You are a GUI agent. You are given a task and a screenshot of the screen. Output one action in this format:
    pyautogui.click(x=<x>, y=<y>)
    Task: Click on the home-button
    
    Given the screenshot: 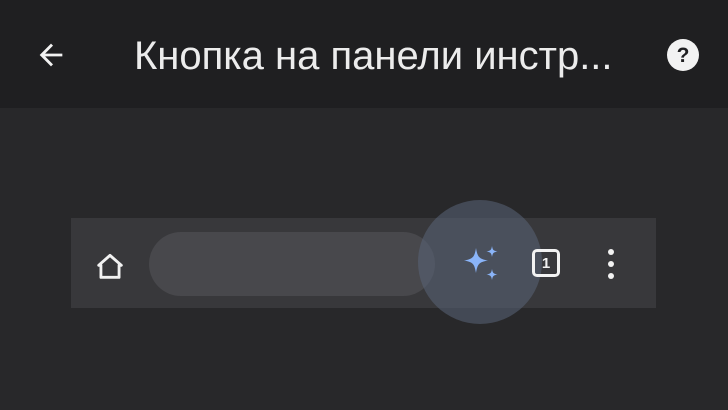 What is the action you would take?
    pyautogui.click(x=110, y=266)
    